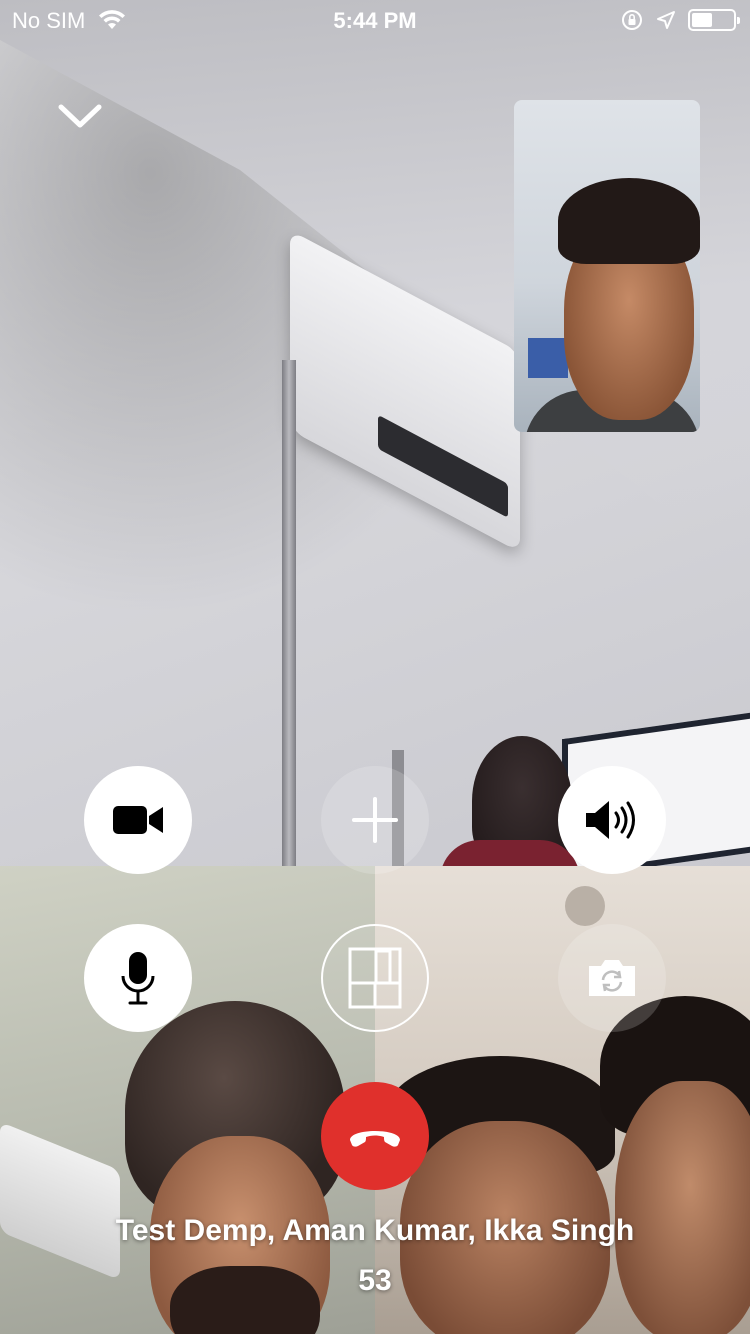 The width and height of the screenshot is (750, 1334). I want to click on flip-camera-icon, so click(612, 978).